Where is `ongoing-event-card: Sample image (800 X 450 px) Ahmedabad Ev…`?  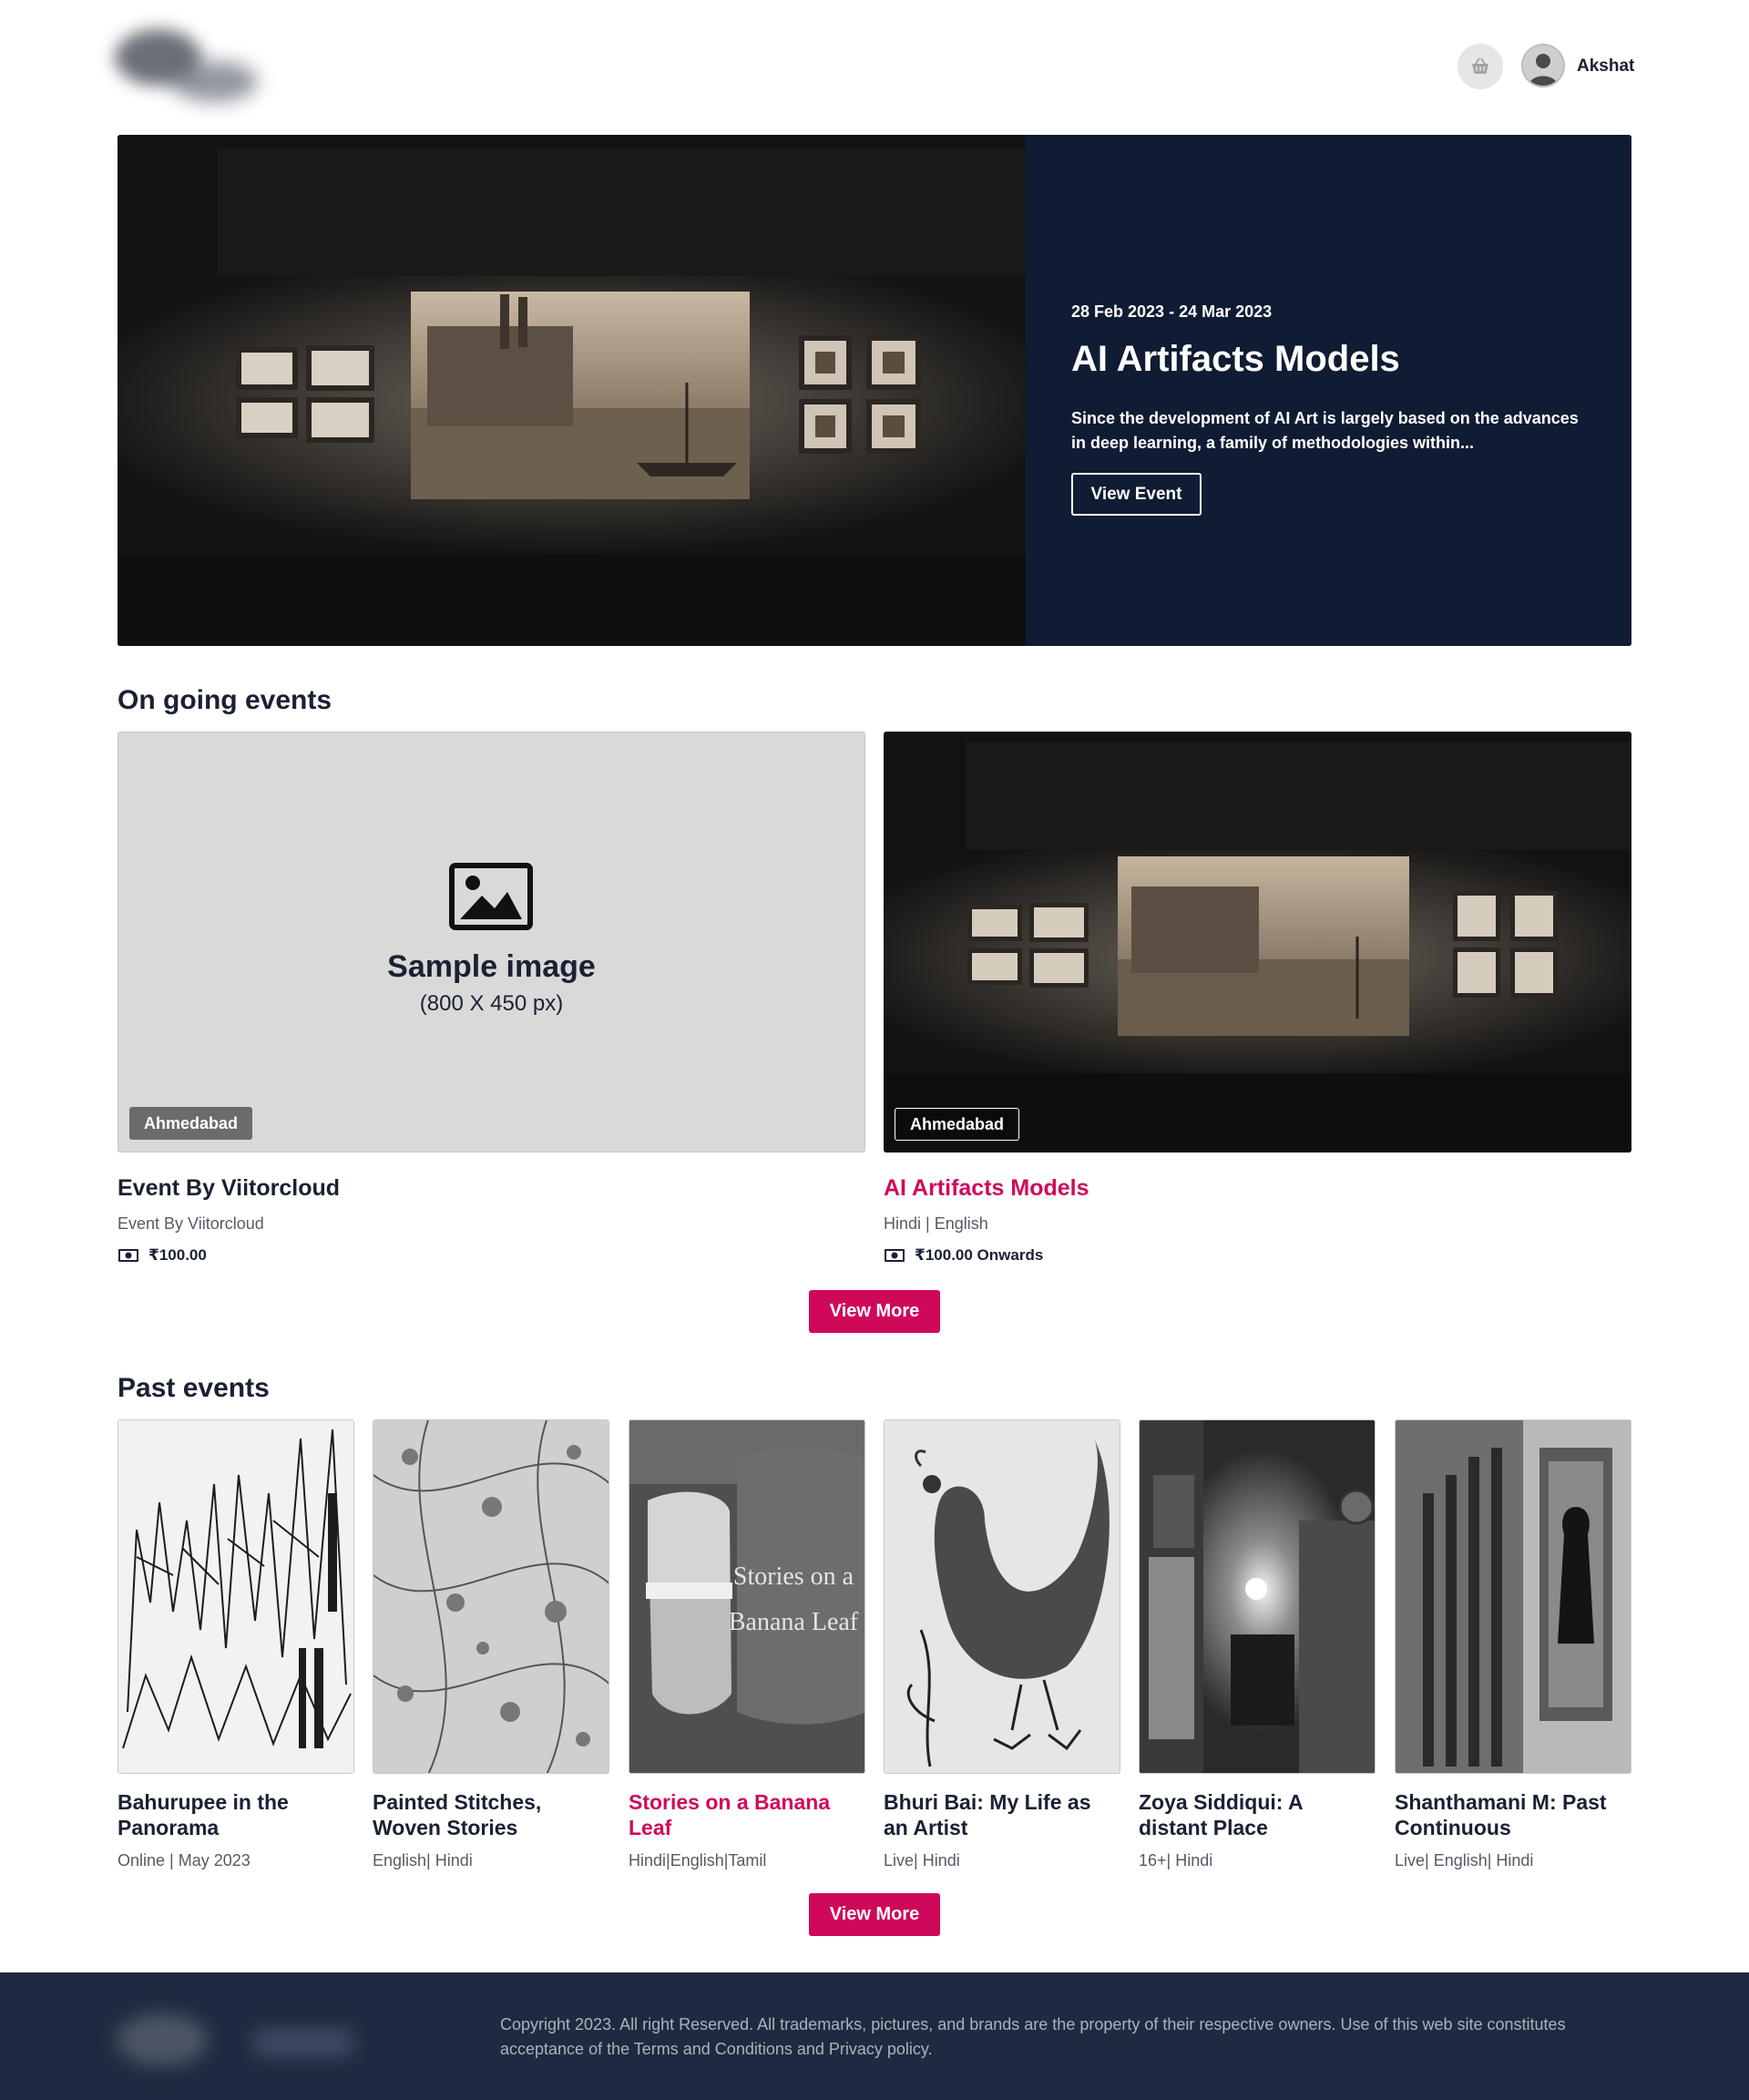 ongoing-event-card: Sample image (800 X 450 px) Ahmedabad Ev… is located at coordinates (492, 999).